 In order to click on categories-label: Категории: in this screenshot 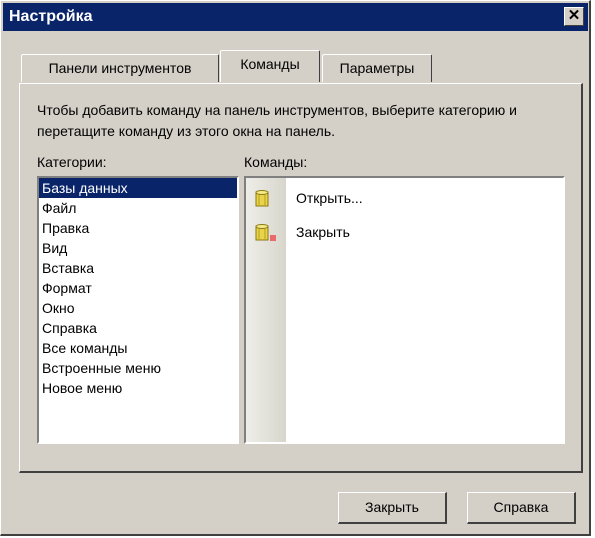, I will do `click(72, 162)`.